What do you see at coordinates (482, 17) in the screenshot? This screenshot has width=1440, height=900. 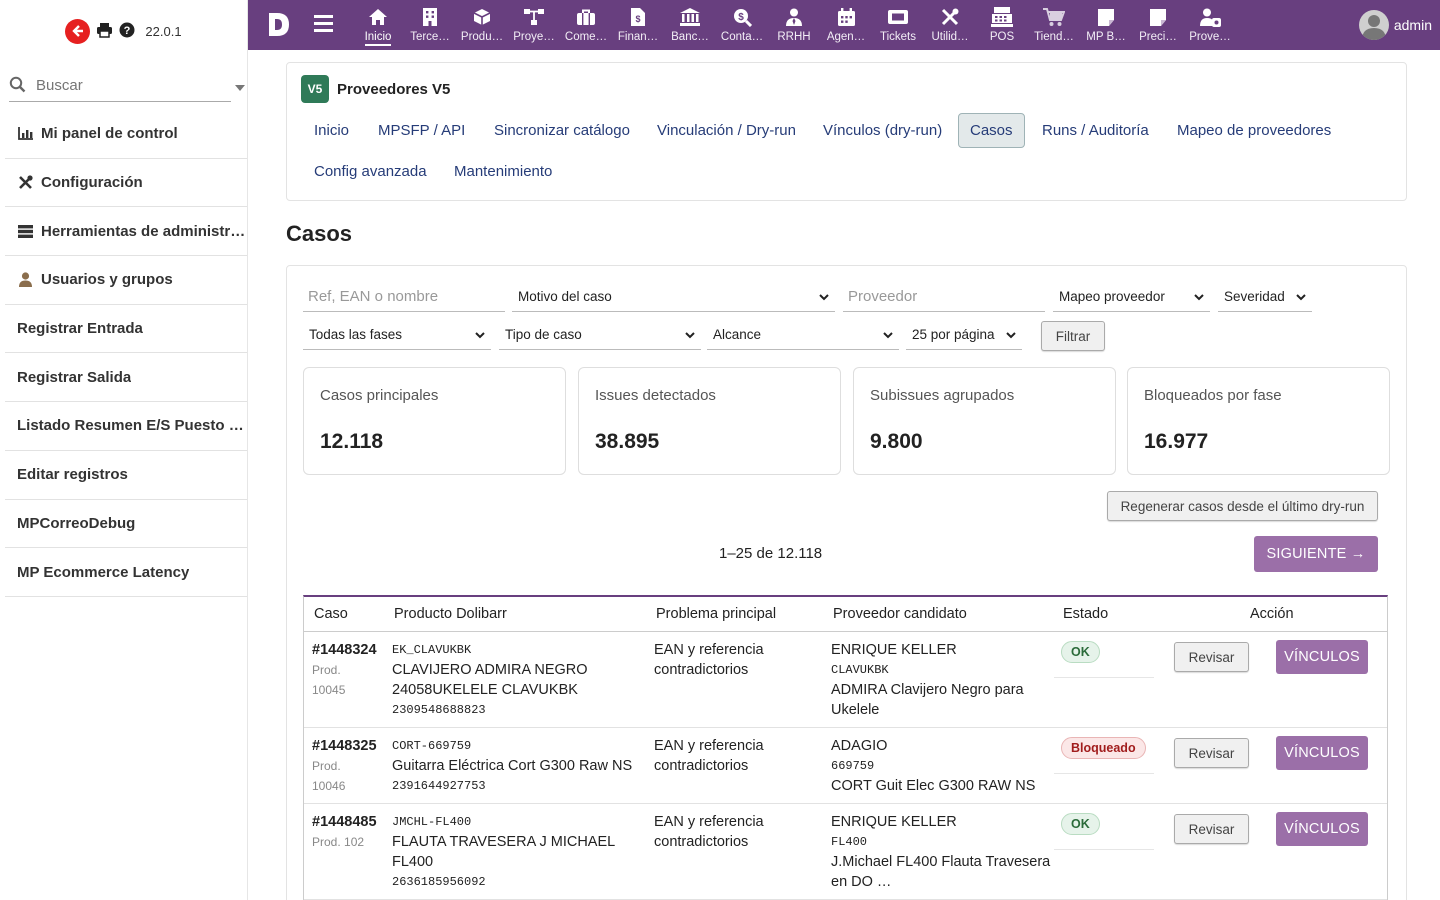 I see `cube-icon` at bounding box center [482, 17].